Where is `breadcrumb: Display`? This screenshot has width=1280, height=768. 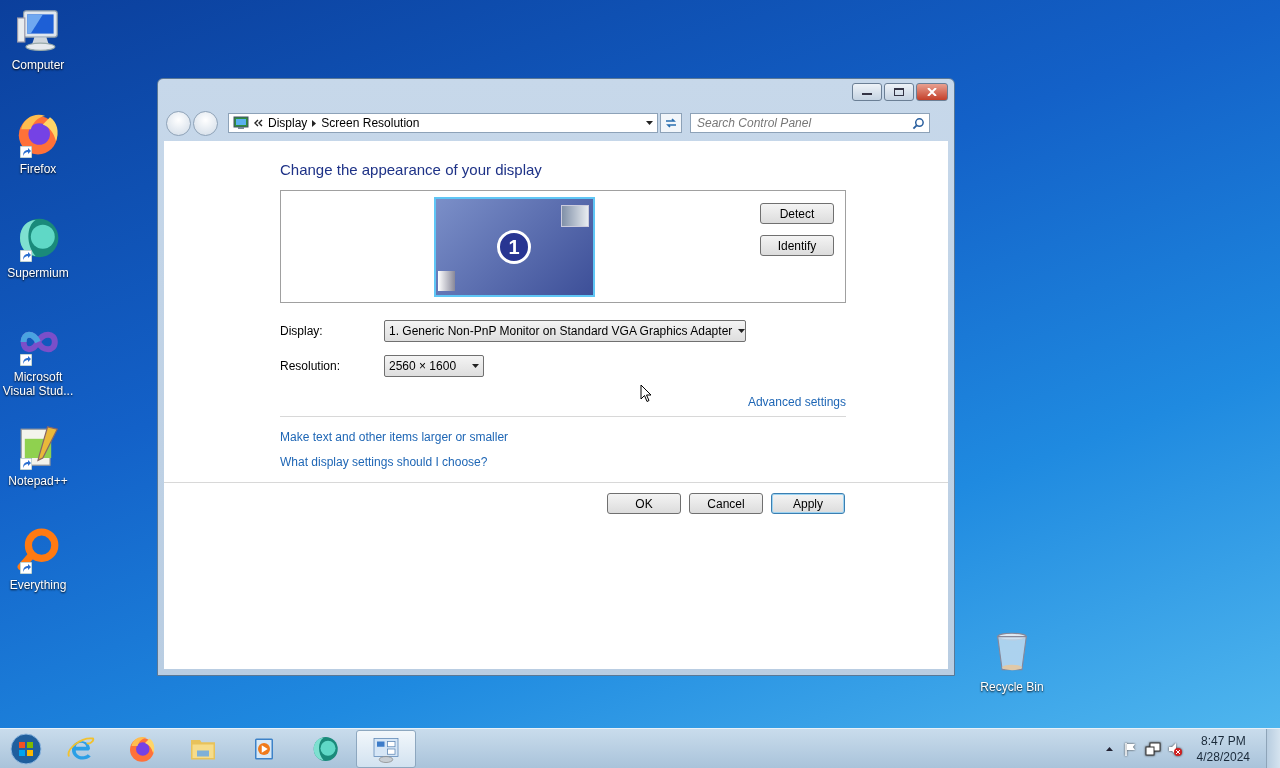 breadcrumb: Display is located at coordinates (288, 123).